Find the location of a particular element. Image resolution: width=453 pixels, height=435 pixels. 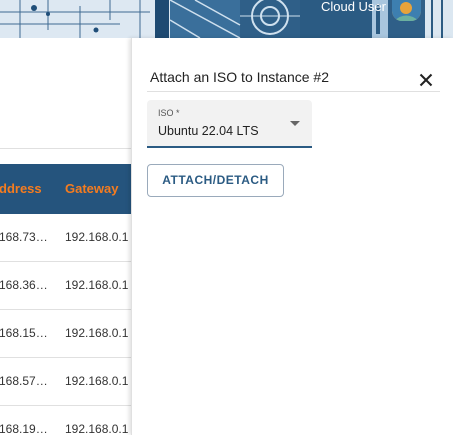

avatar is located at coordinates (406, 10).